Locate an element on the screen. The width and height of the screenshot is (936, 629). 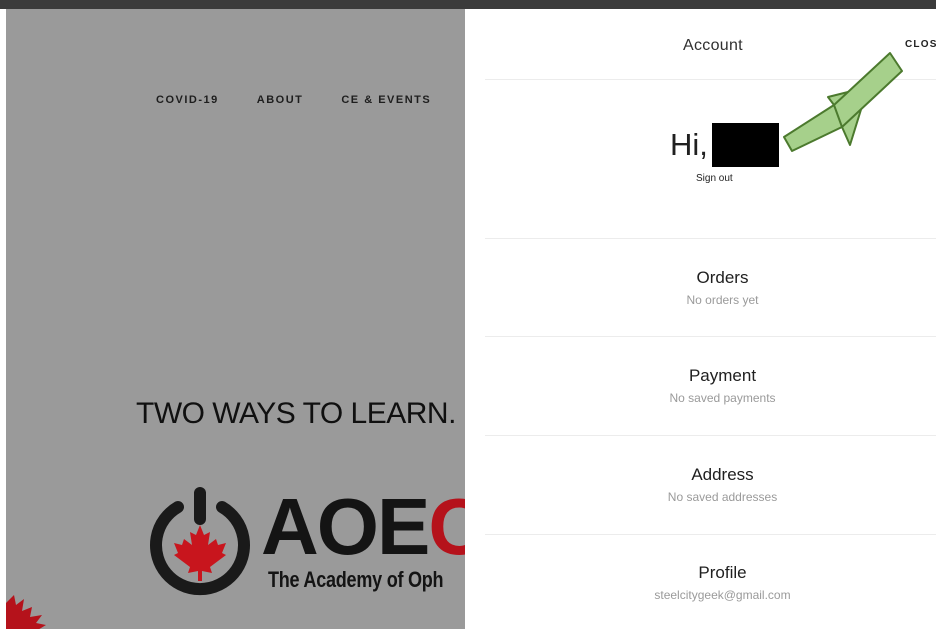
power-maple-leaf-icon is located at coordinates (200, 541).